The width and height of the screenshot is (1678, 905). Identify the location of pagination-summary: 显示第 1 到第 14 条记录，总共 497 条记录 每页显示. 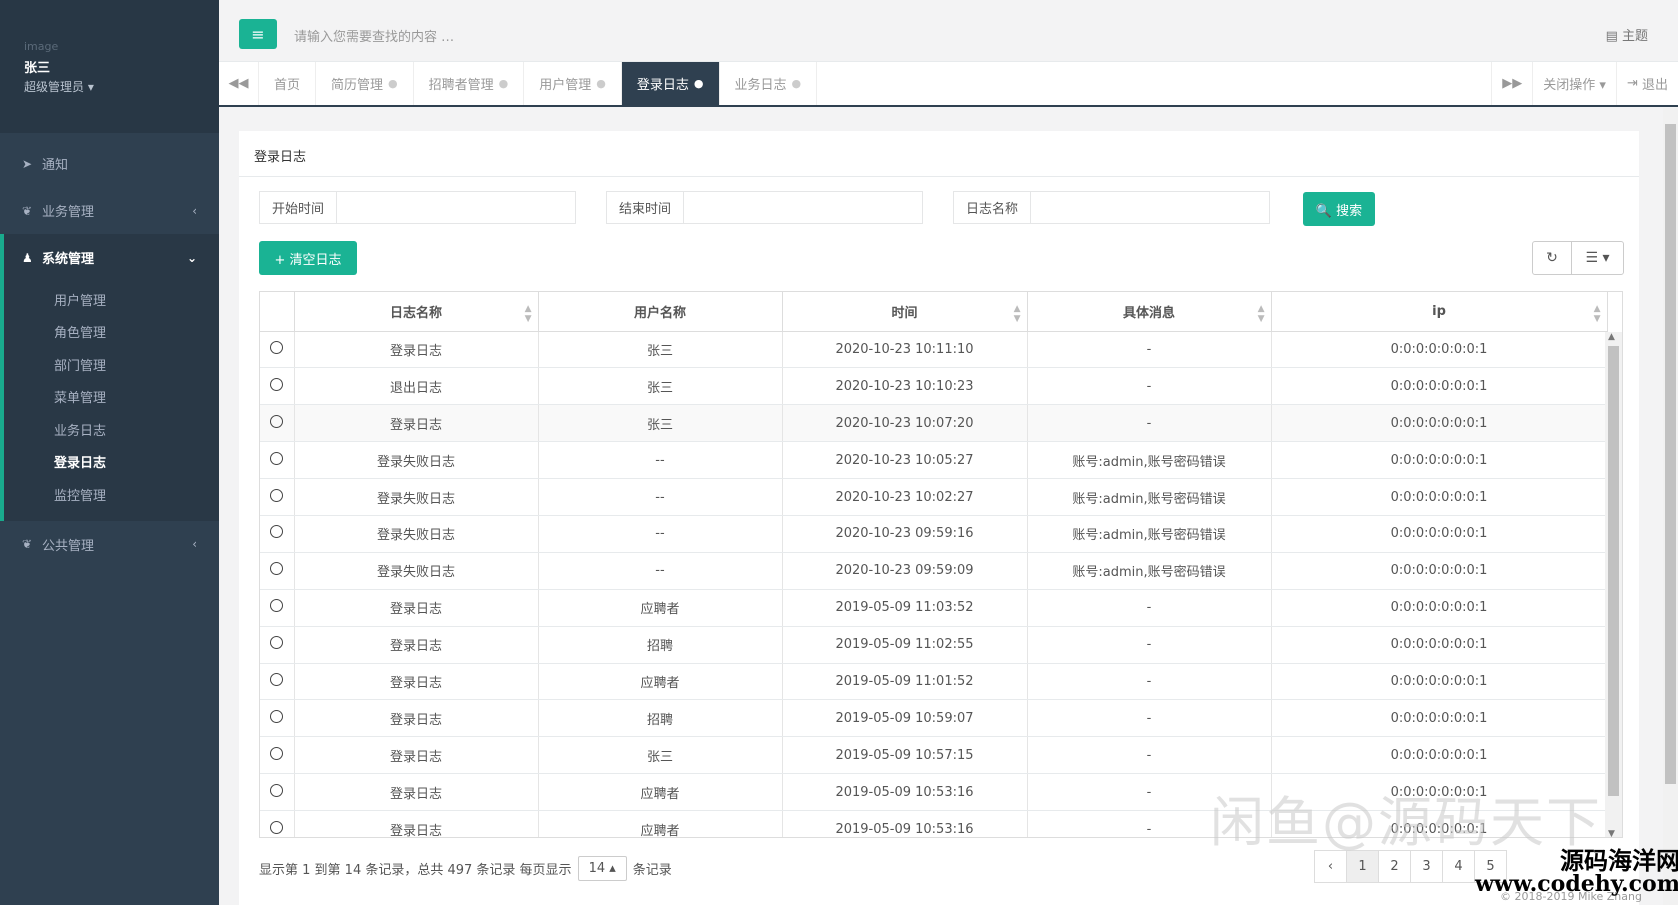
(415, 870).